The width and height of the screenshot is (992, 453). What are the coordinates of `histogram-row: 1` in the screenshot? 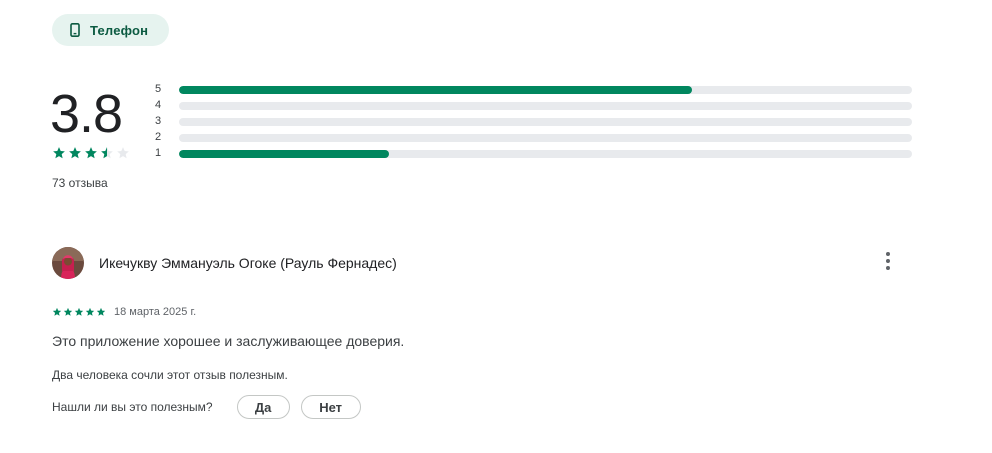 It's located at (535, 154).